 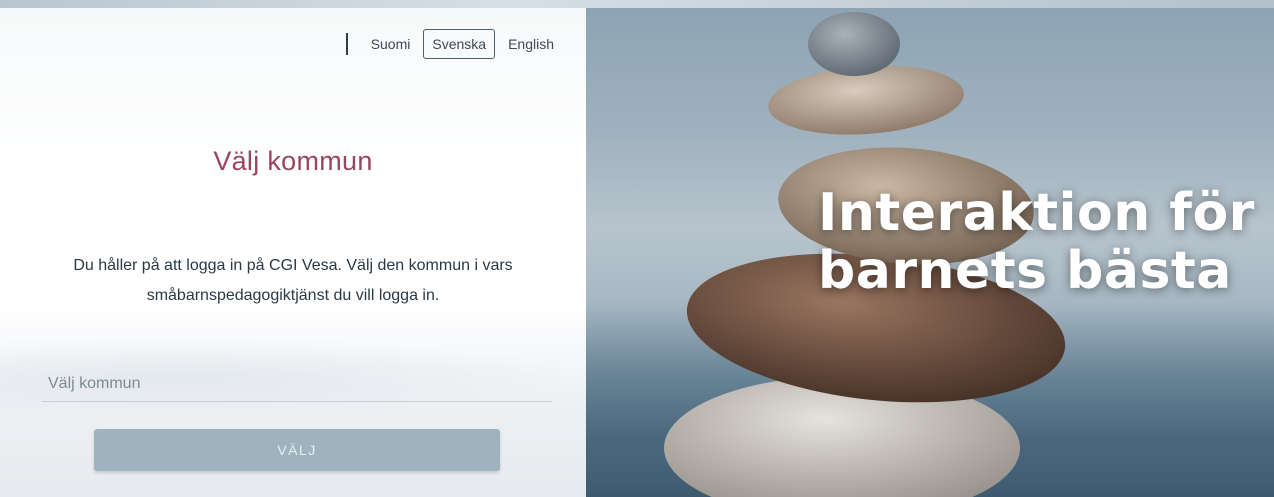 I want to click on hero-heading: Interaktion för barnets bästa, so click(x=1038, y=242).